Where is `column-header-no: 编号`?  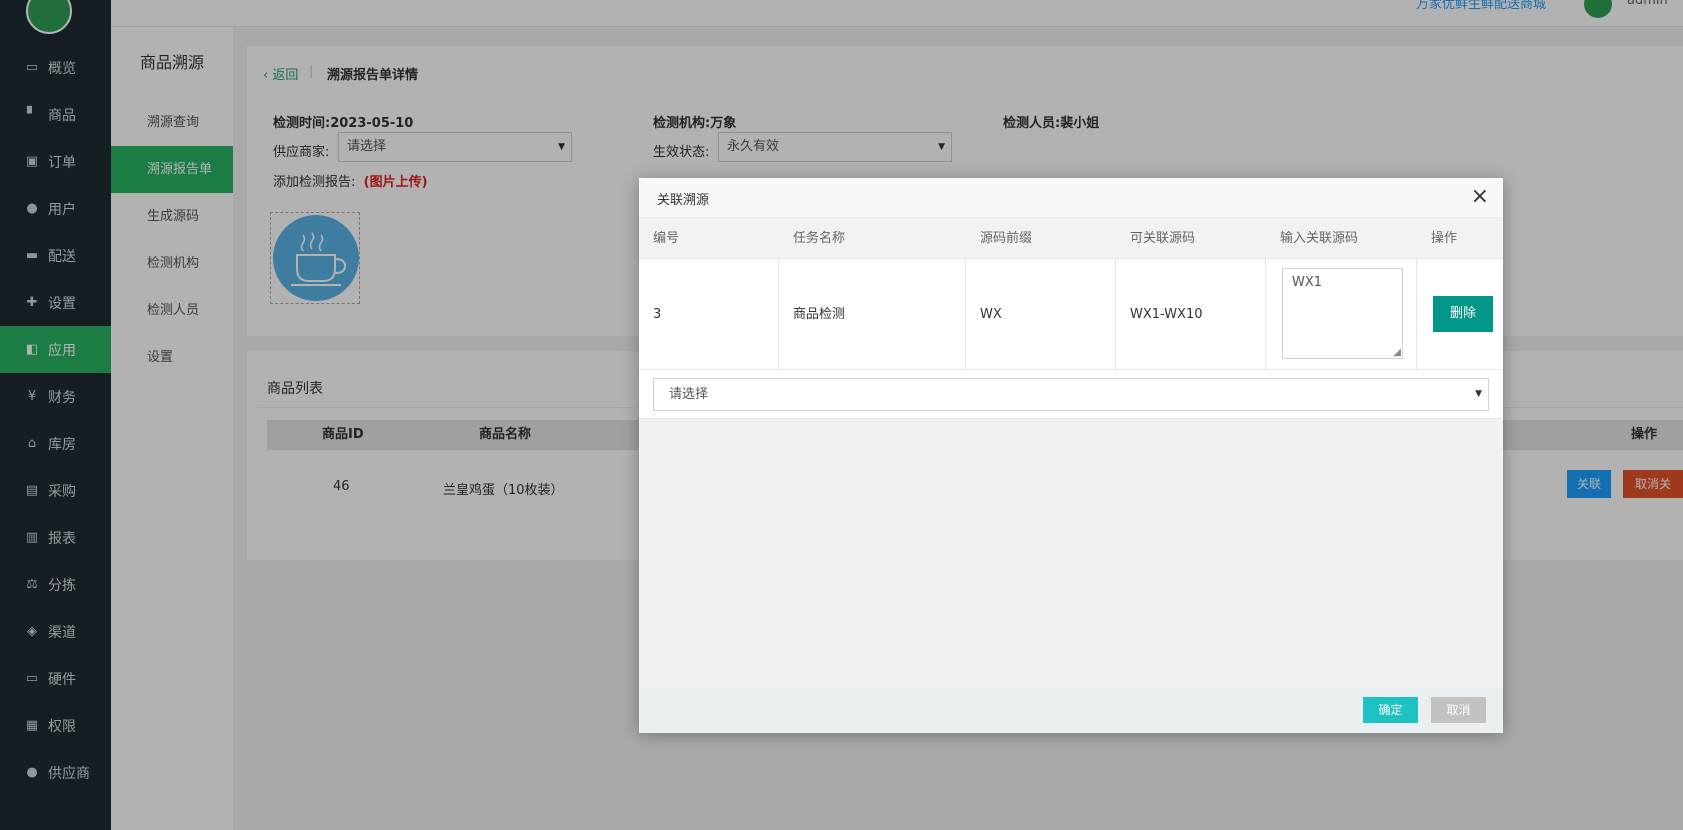 column-header-no: 编号 is located at coordinates (666, 238).